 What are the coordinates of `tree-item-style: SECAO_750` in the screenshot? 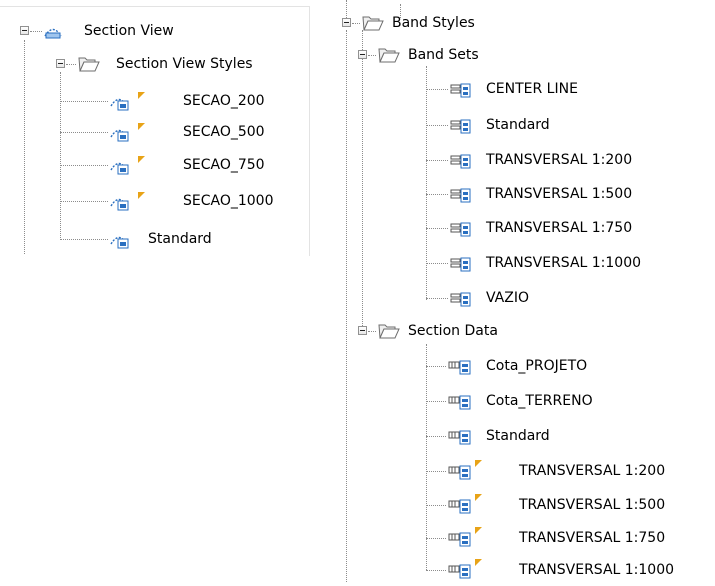 It's located at (150, 165).